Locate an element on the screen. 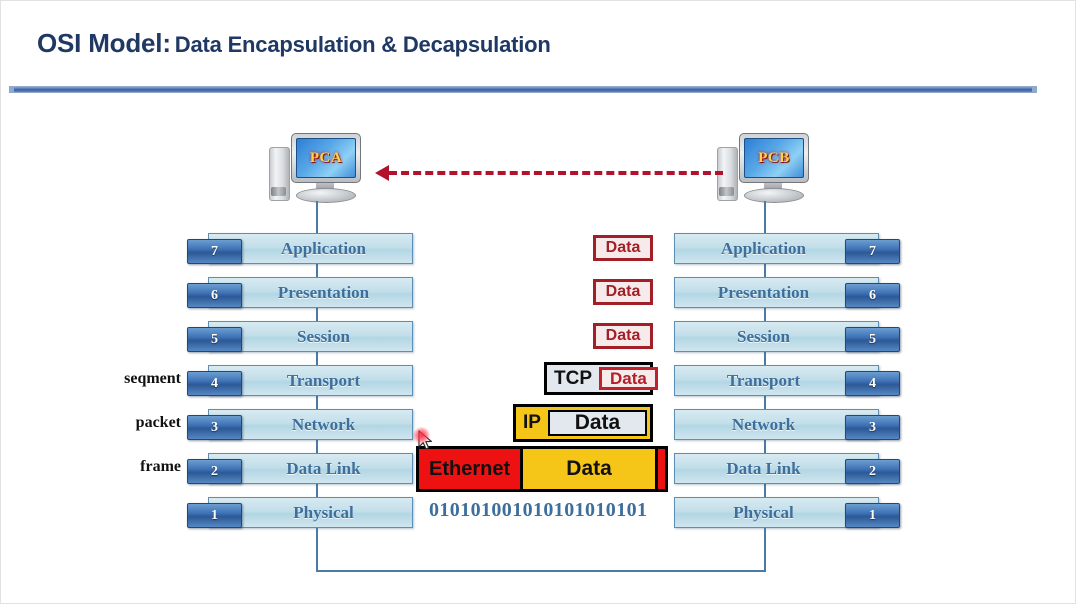  encap-header-ethernet: Ethernet is located at coordinates (470, 469).